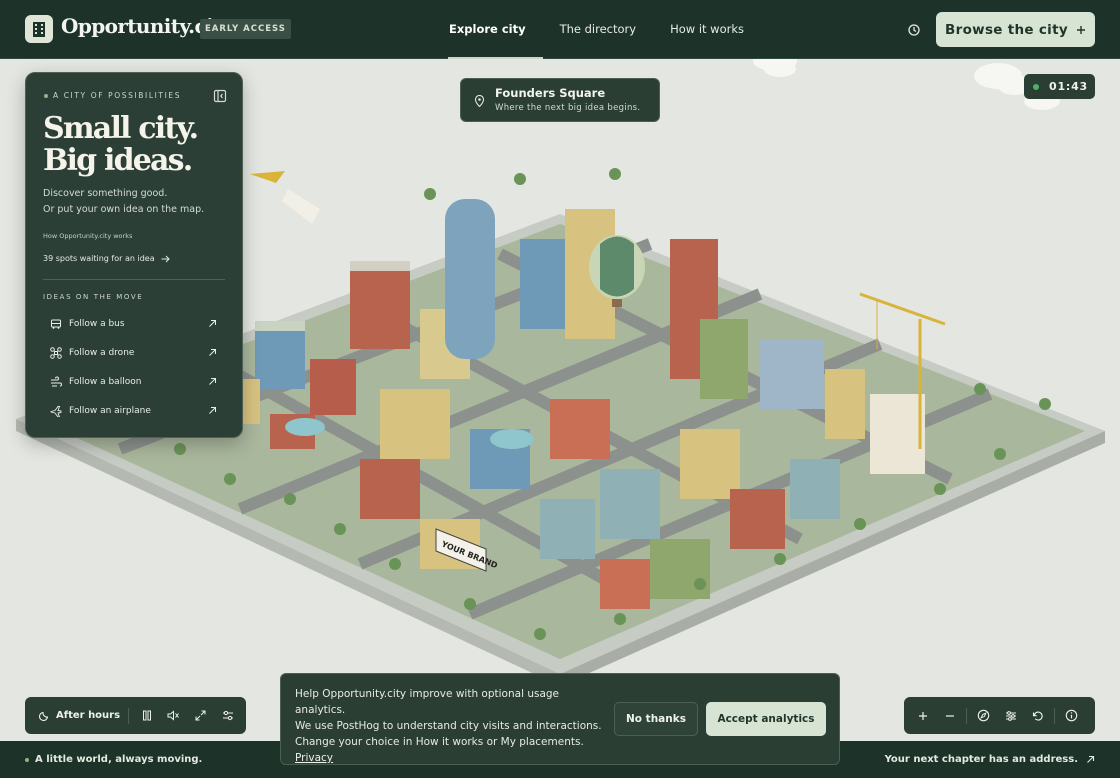  I want to click on early-access-badge: EARLY ACCESS, so click(245, 29).